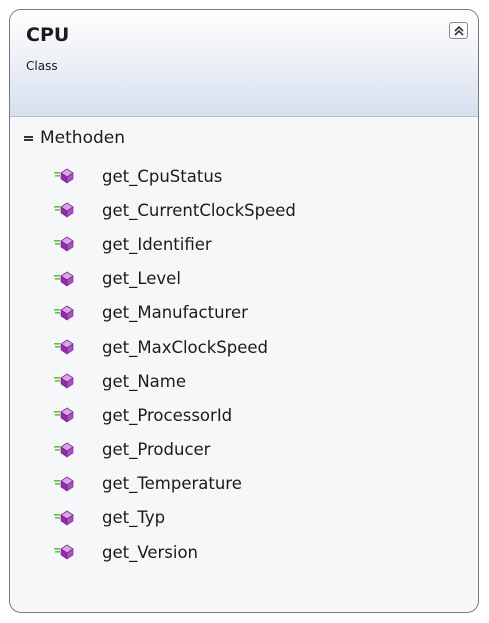  I want to click on method-item-get-typ: get_Typ, so click(175, 518).